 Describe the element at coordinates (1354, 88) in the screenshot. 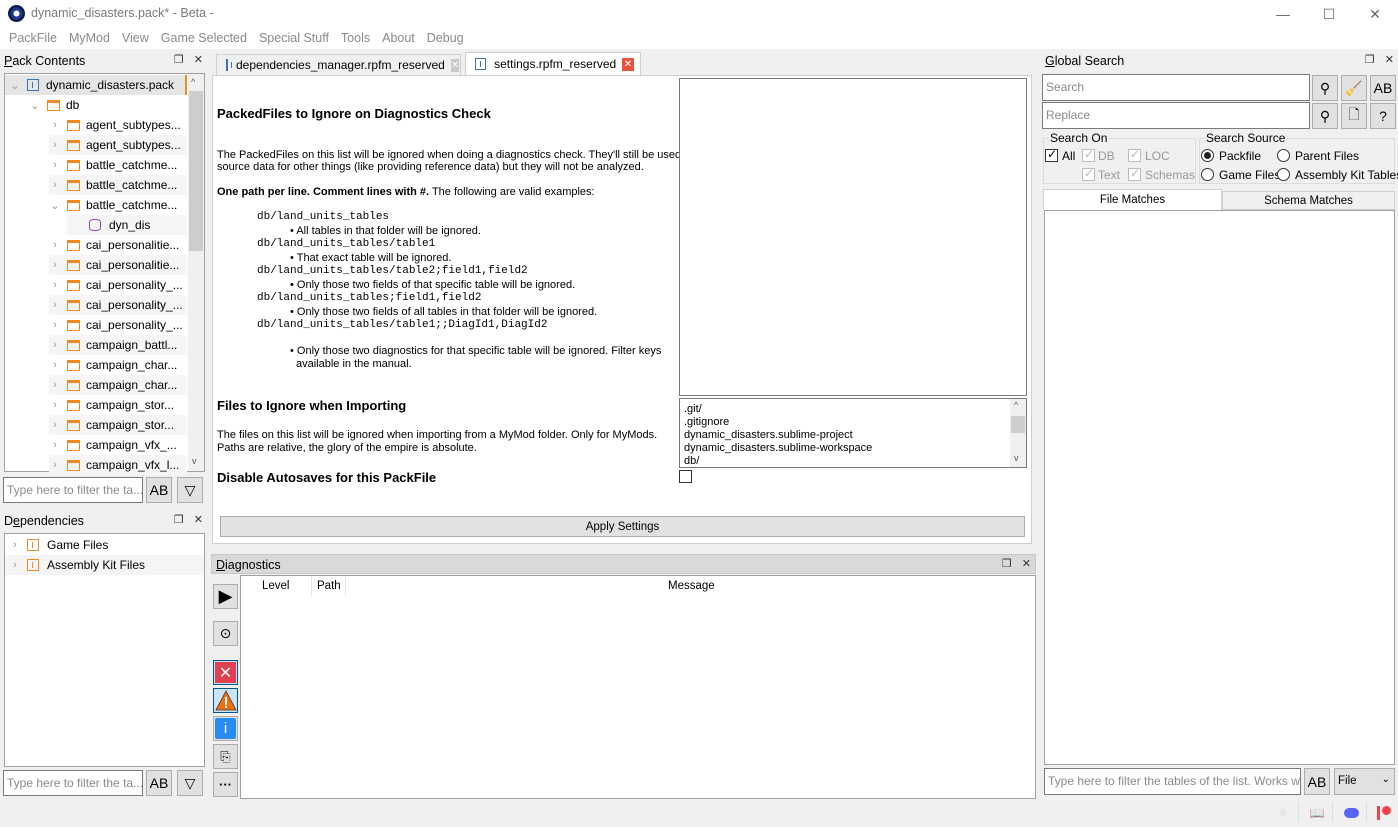

I see `clear-search-icon: 🧹` at that location.